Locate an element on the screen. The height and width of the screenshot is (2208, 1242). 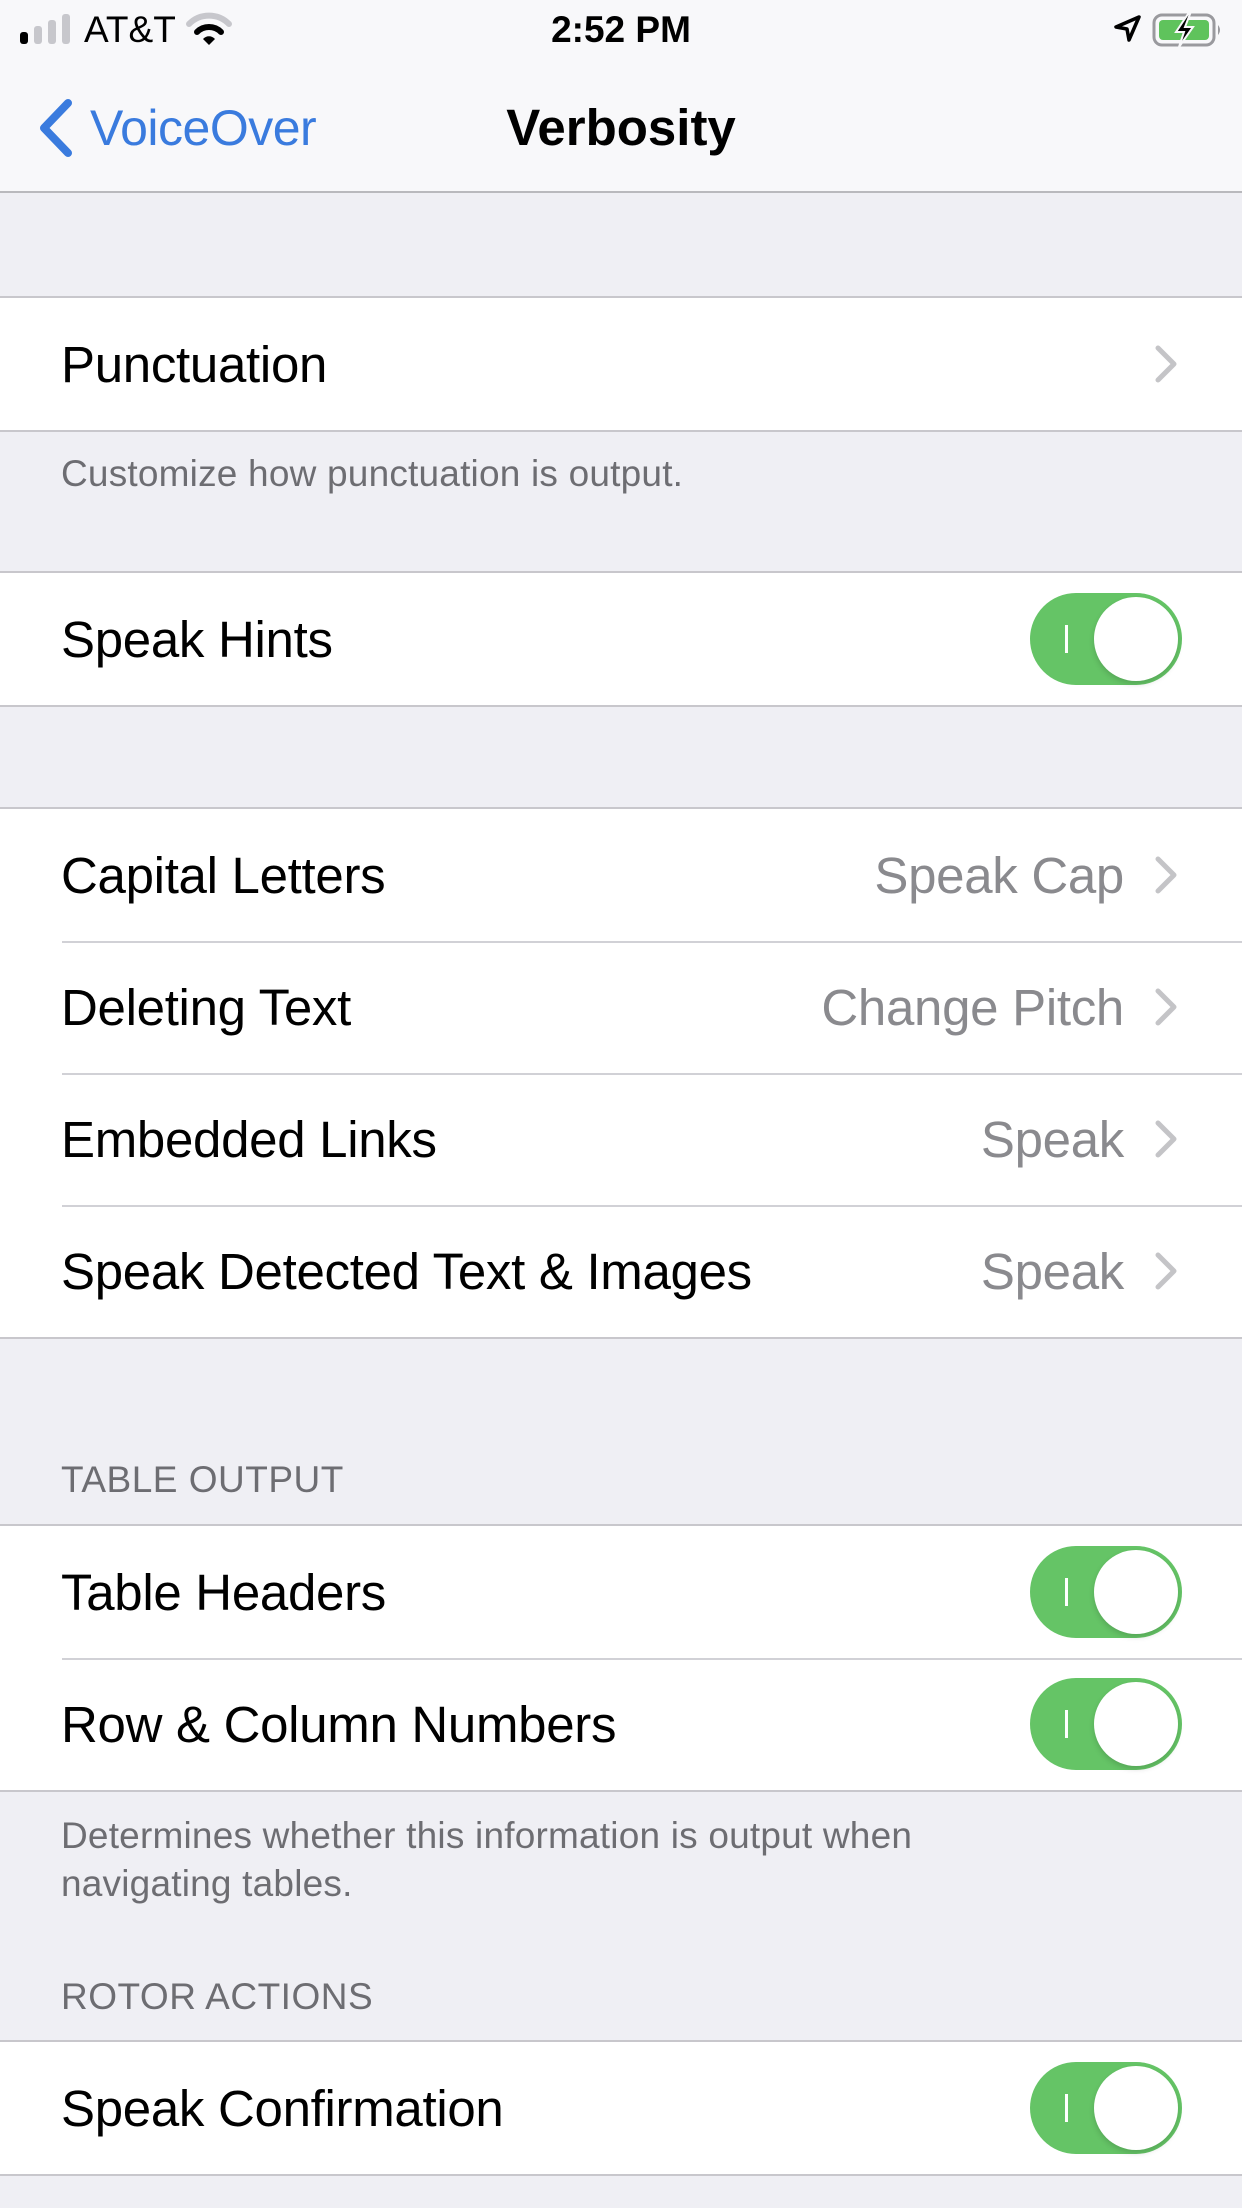
row-column-numbers-toggle is located at coordinates (1106, 1724).